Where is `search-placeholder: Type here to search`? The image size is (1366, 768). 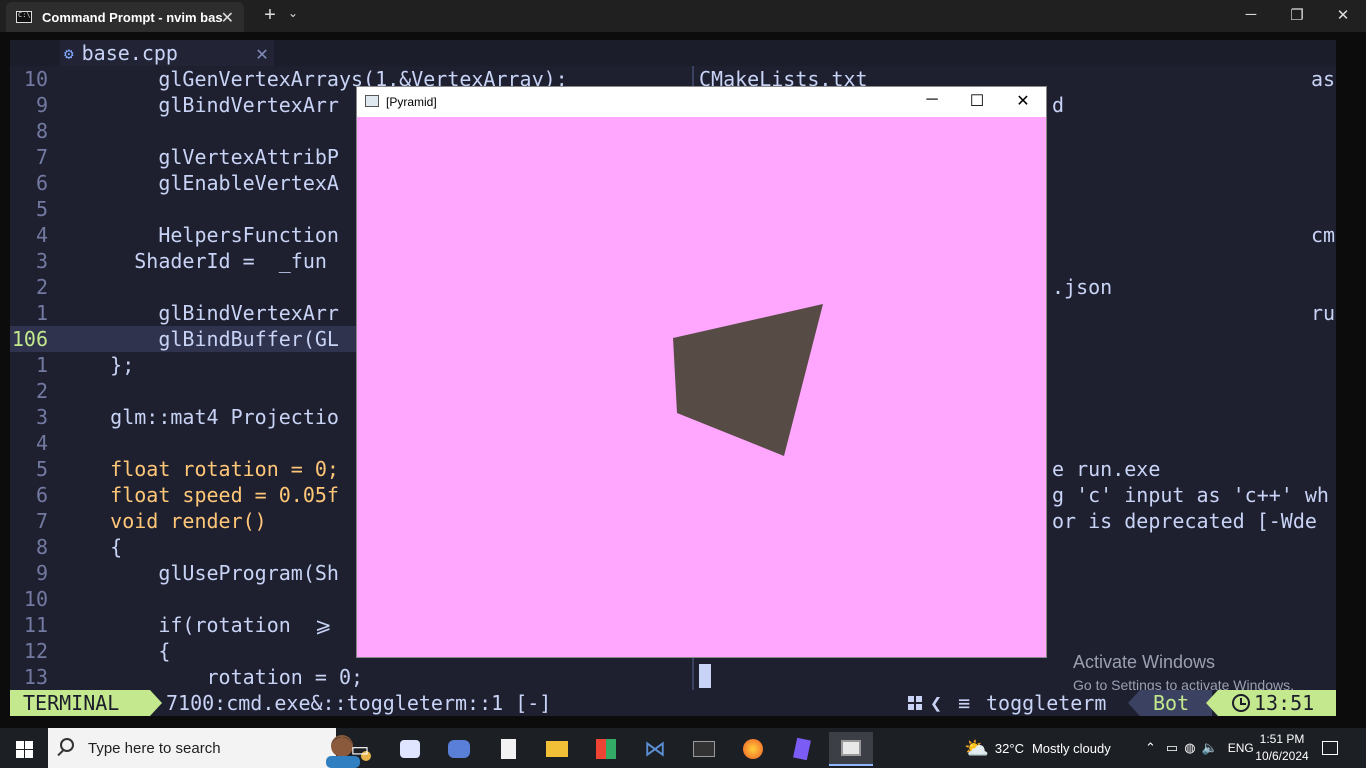
search-placeholder: Type here to search is located at coordinates (154, 748).